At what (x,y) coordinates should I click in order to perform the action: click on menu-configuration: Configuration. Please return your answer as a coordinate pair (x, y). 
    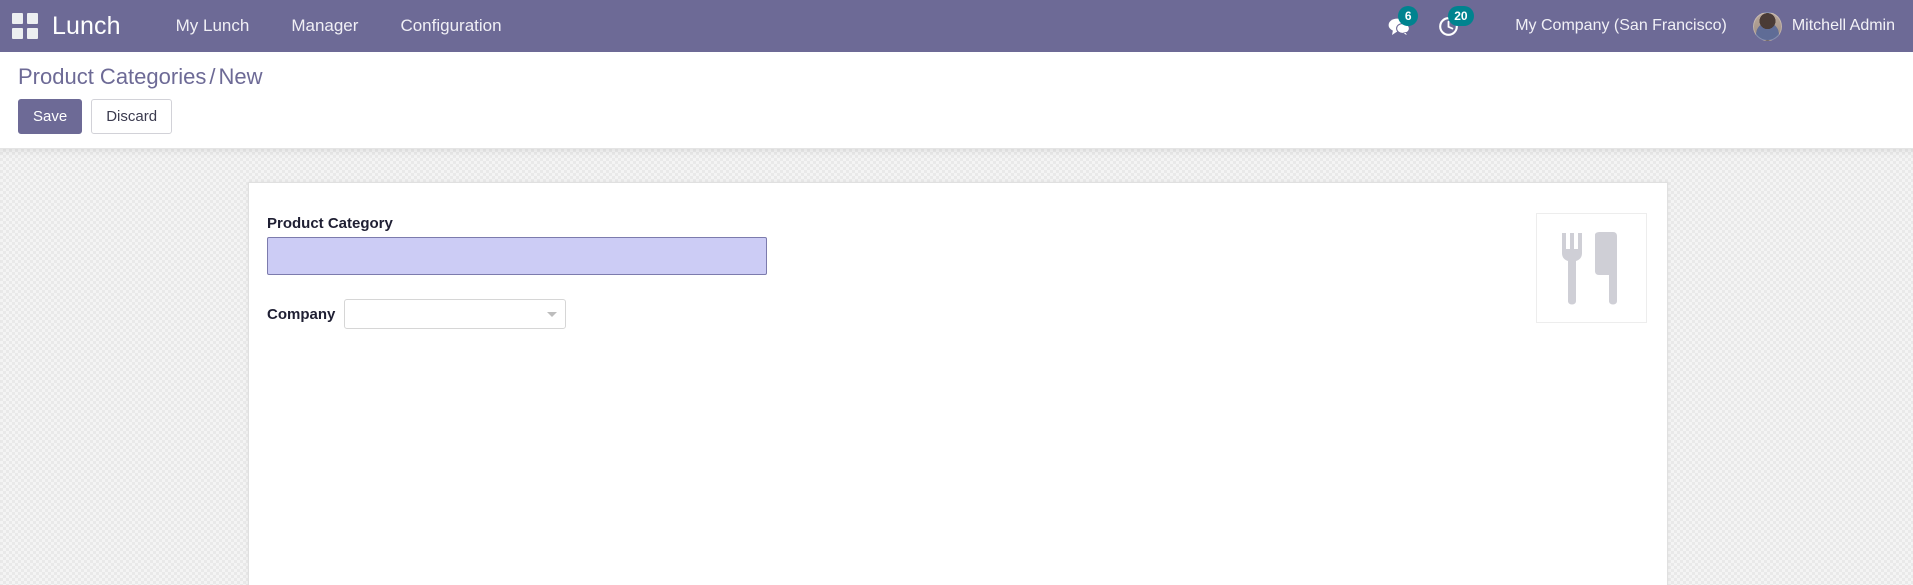
    Looking at the image, I should click on (450, 26).